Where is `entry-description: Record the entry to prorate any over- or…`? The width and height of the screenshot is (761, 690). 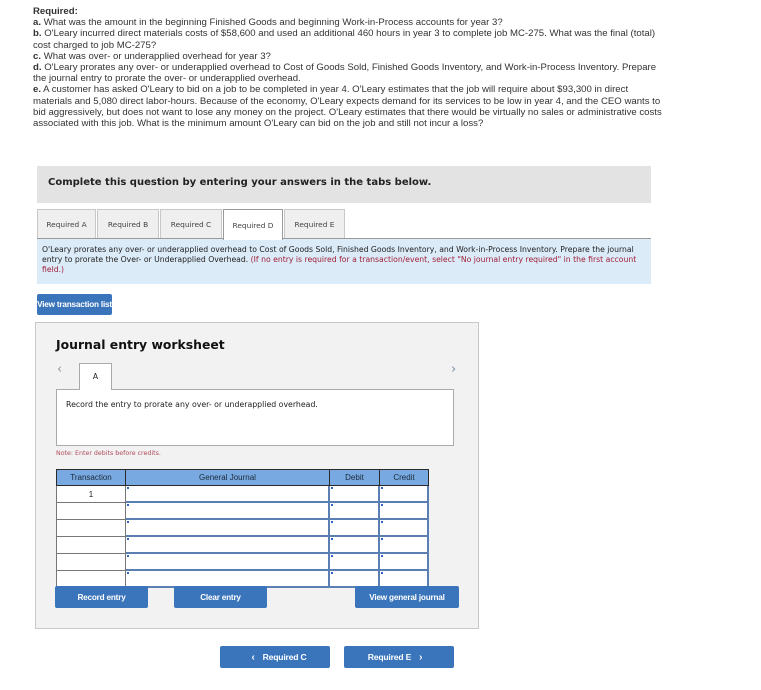
entry-description: Record the entry to prorate any over- or… is located at coordinates (192, 404).